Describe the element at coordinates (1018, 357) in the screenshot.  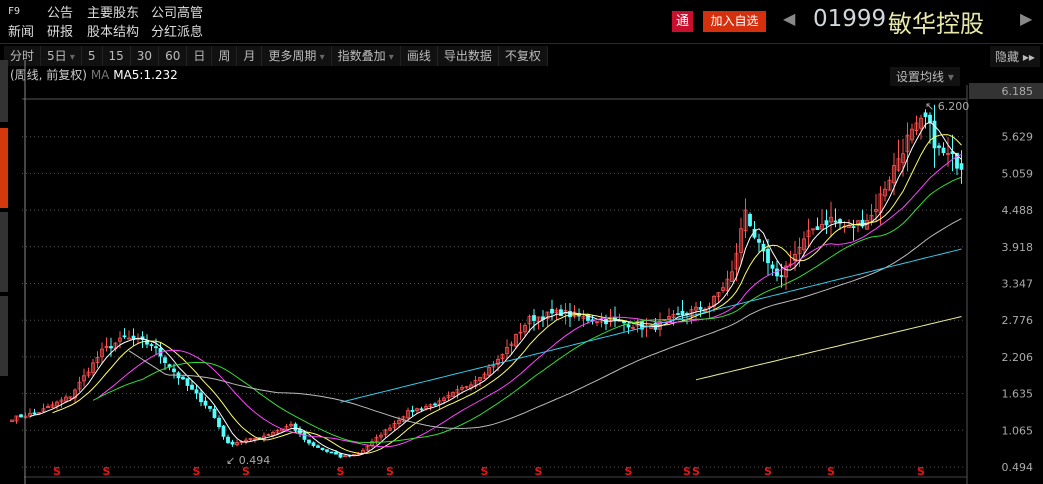
I see `y-tick-label: 2.206` at that location.